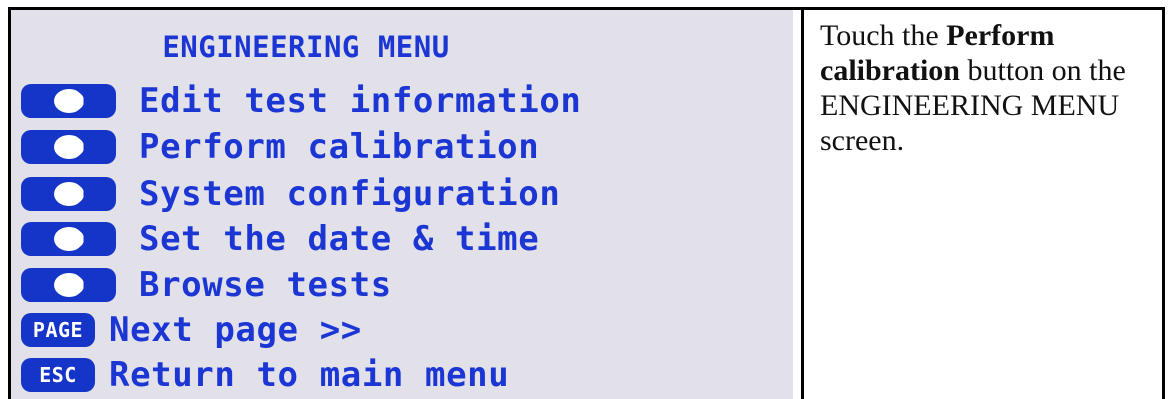 The width and height of the screenshot is (1172, 399). What do you see at coordinates (265, 285) in the screenshot?
I see `browse-tests-label: Browse tests` at bounding box center [265, 285].